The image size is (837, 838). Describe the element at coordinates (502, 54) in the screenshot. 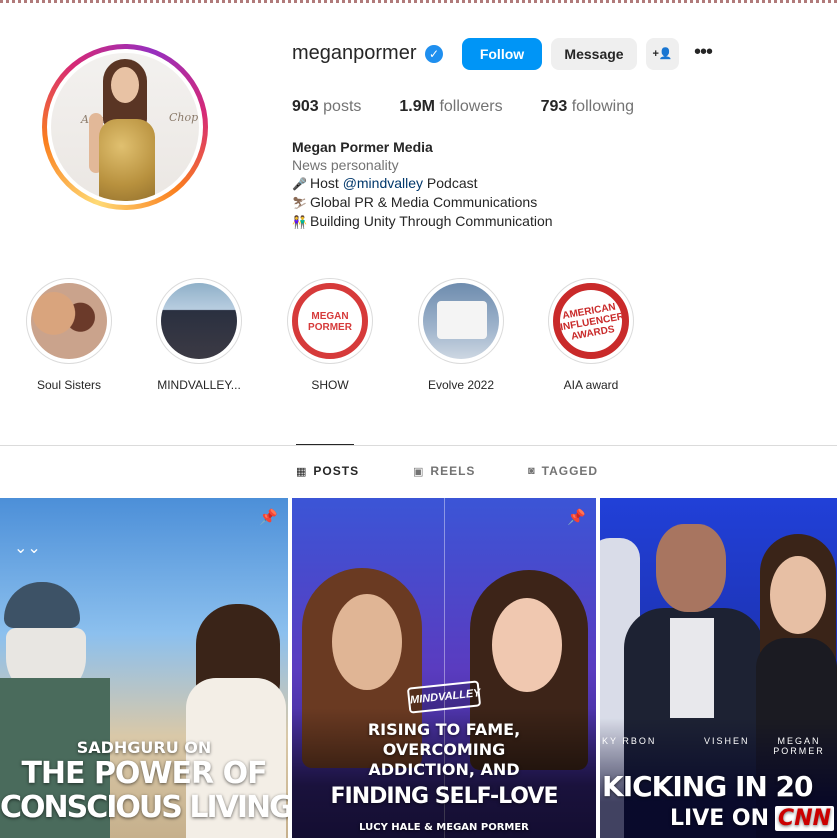

I see `follow-button: Follow` at that location.